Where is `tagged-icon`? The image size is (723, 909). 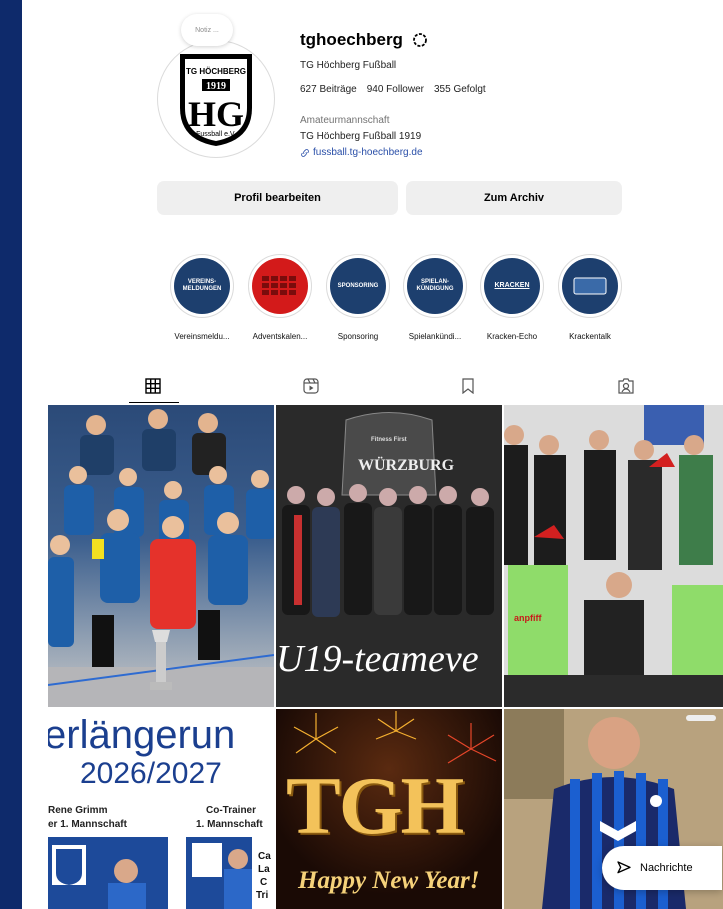 tagged-icon is located at coordinates (626, 386).